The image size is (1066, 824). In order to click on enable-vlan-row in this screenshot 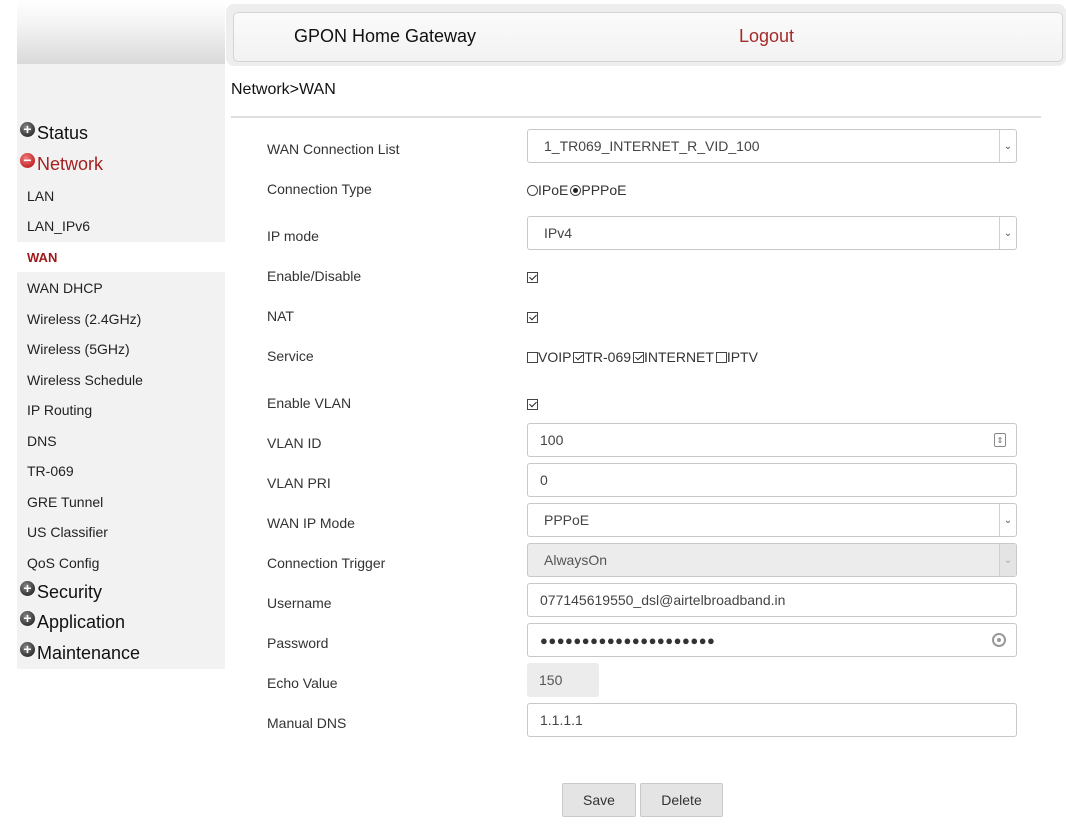, I will do `click(532, 404)`.